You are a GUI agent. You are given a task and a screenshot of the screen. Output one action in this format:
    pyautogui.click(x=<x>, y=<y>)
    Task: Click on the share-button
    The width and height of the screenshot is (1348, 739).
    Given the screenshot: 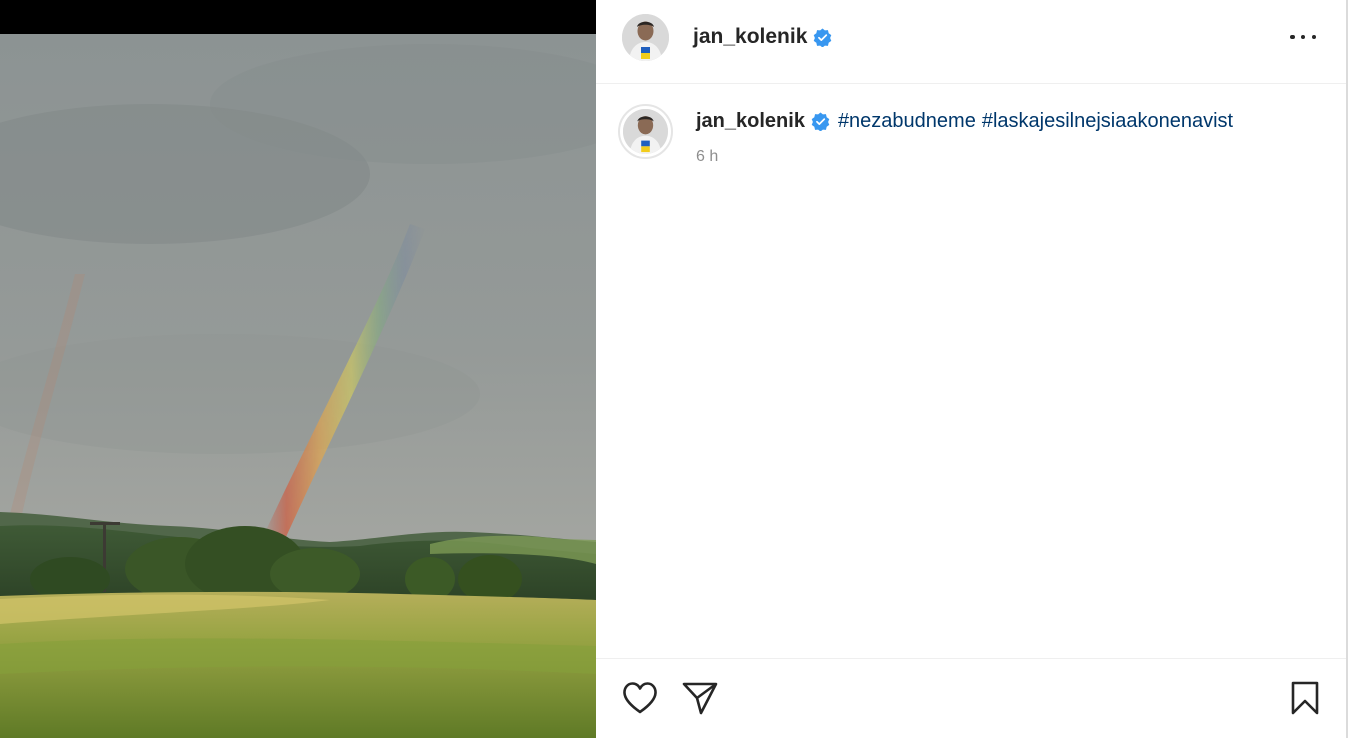 What is the action you would take?
    pyautogui.click(x=700, y=698)
    